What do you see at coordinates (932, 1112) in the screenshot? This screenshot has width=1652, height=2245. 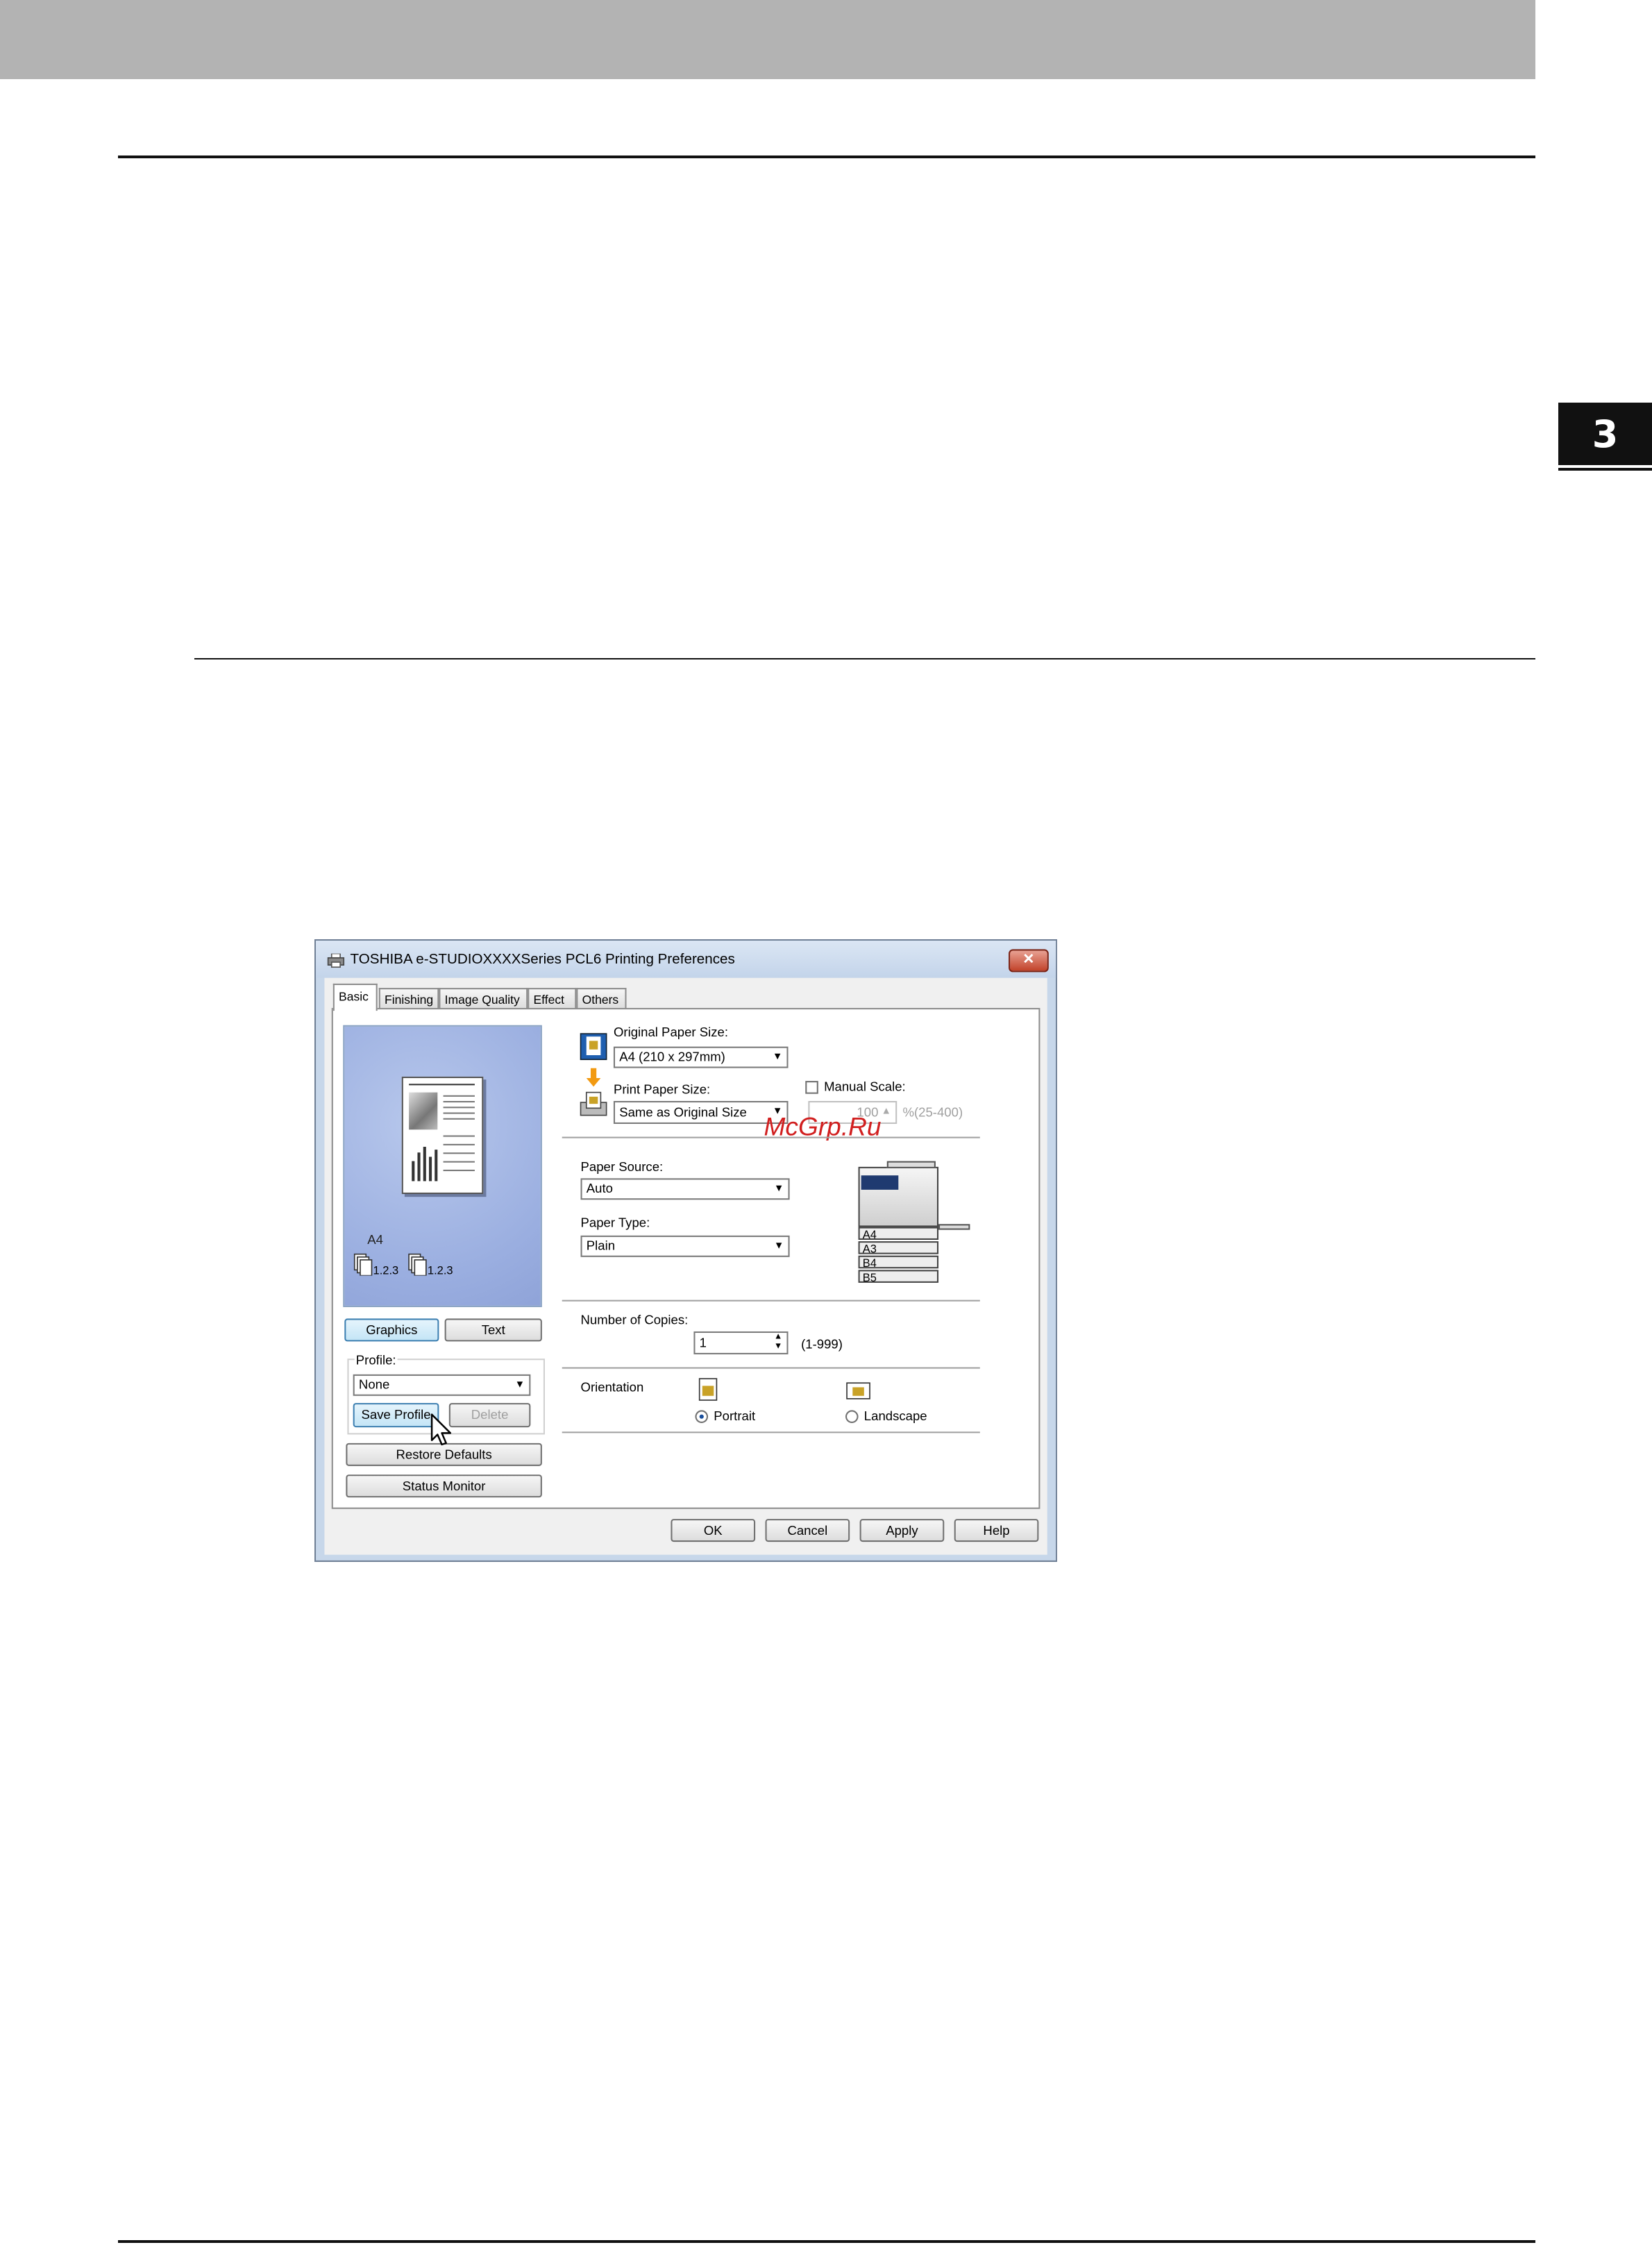 I see `manual-scale-range: %(25-400)` at bounding box center [932, 1112].